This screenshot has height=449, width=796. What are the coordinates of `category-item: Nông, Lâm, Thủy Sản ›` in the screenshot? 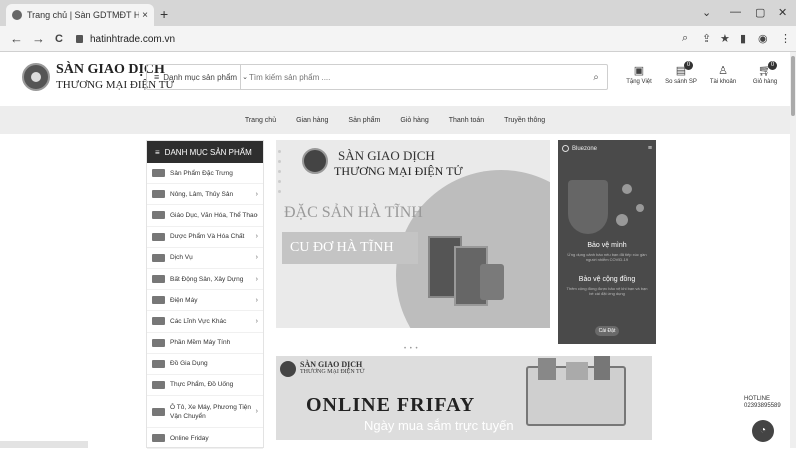 It's located at (205, 195).